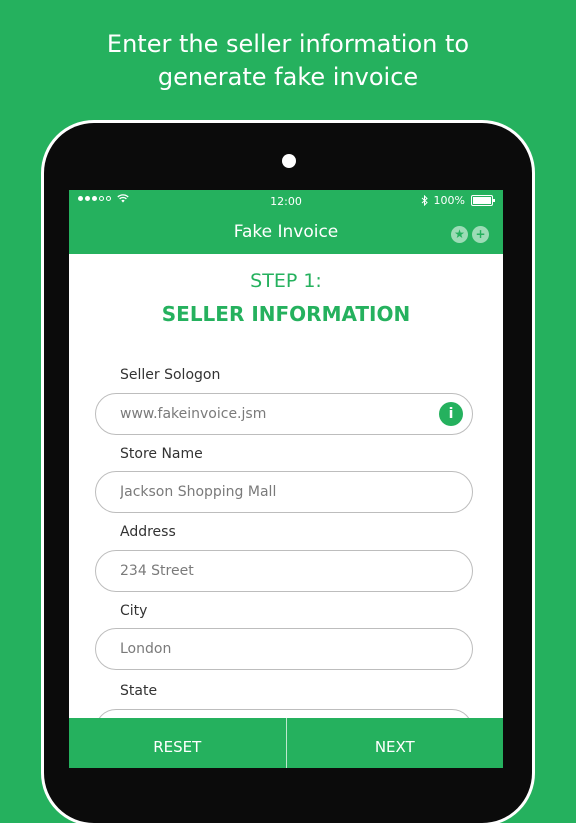 This screenshot has width=576, height=823. I want to click on headline-line-2: generate fake invoice, so click(288, 77).